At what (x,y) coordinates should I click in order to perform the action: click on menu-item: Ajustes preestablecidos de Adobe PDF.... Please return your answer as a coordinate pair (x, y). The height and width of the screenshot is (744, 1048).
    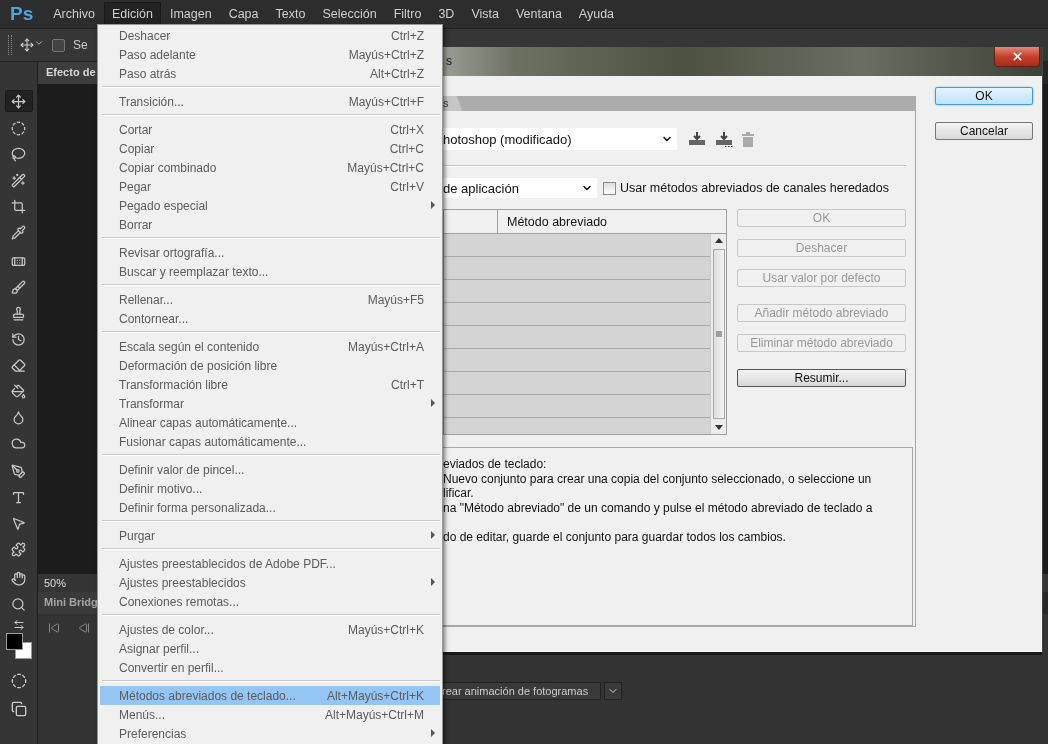
    Looking at the image, I should click on (270, 563).